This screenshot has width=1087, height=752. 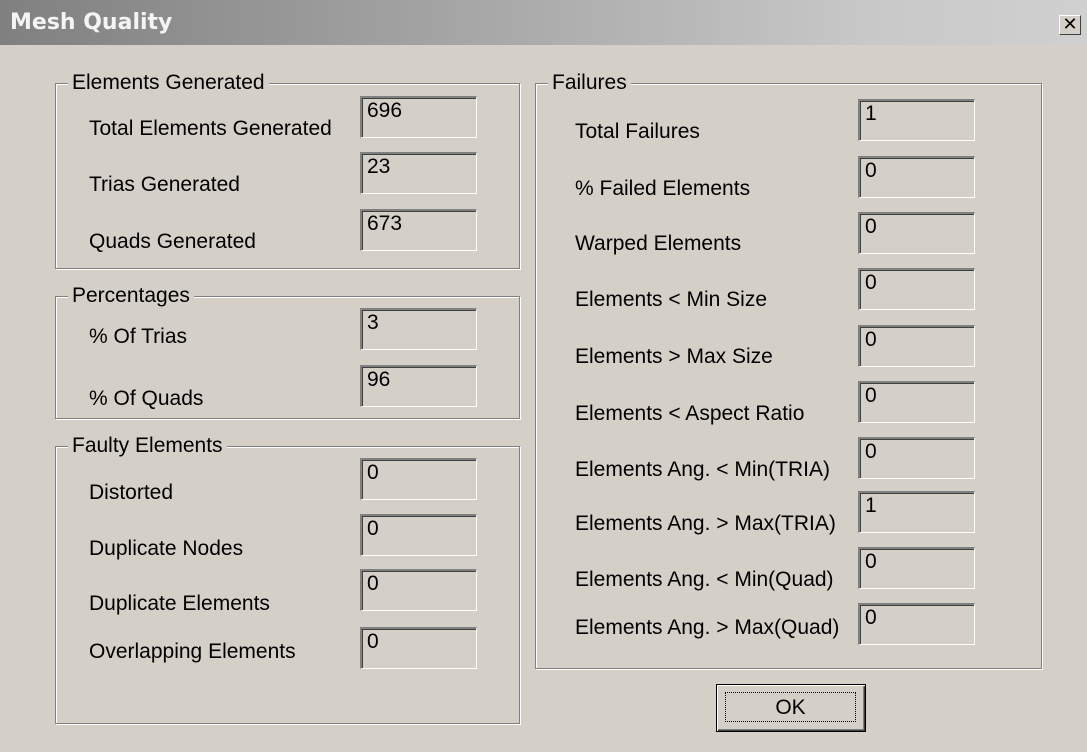 What do you see at coordinates (916, 120) in the screenshot?
I see `total-failures-field: 1` at bounding box center [916, 120].